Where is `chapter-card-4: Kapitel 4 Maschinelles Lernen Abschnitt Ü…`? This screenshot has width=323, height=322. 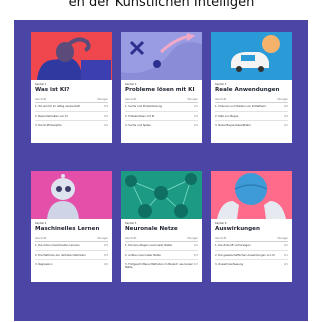 chapter-card-4: Kapitel 4 Maschinelles Lernen Abschnitt Ü… is located at coordinates (71, 226).